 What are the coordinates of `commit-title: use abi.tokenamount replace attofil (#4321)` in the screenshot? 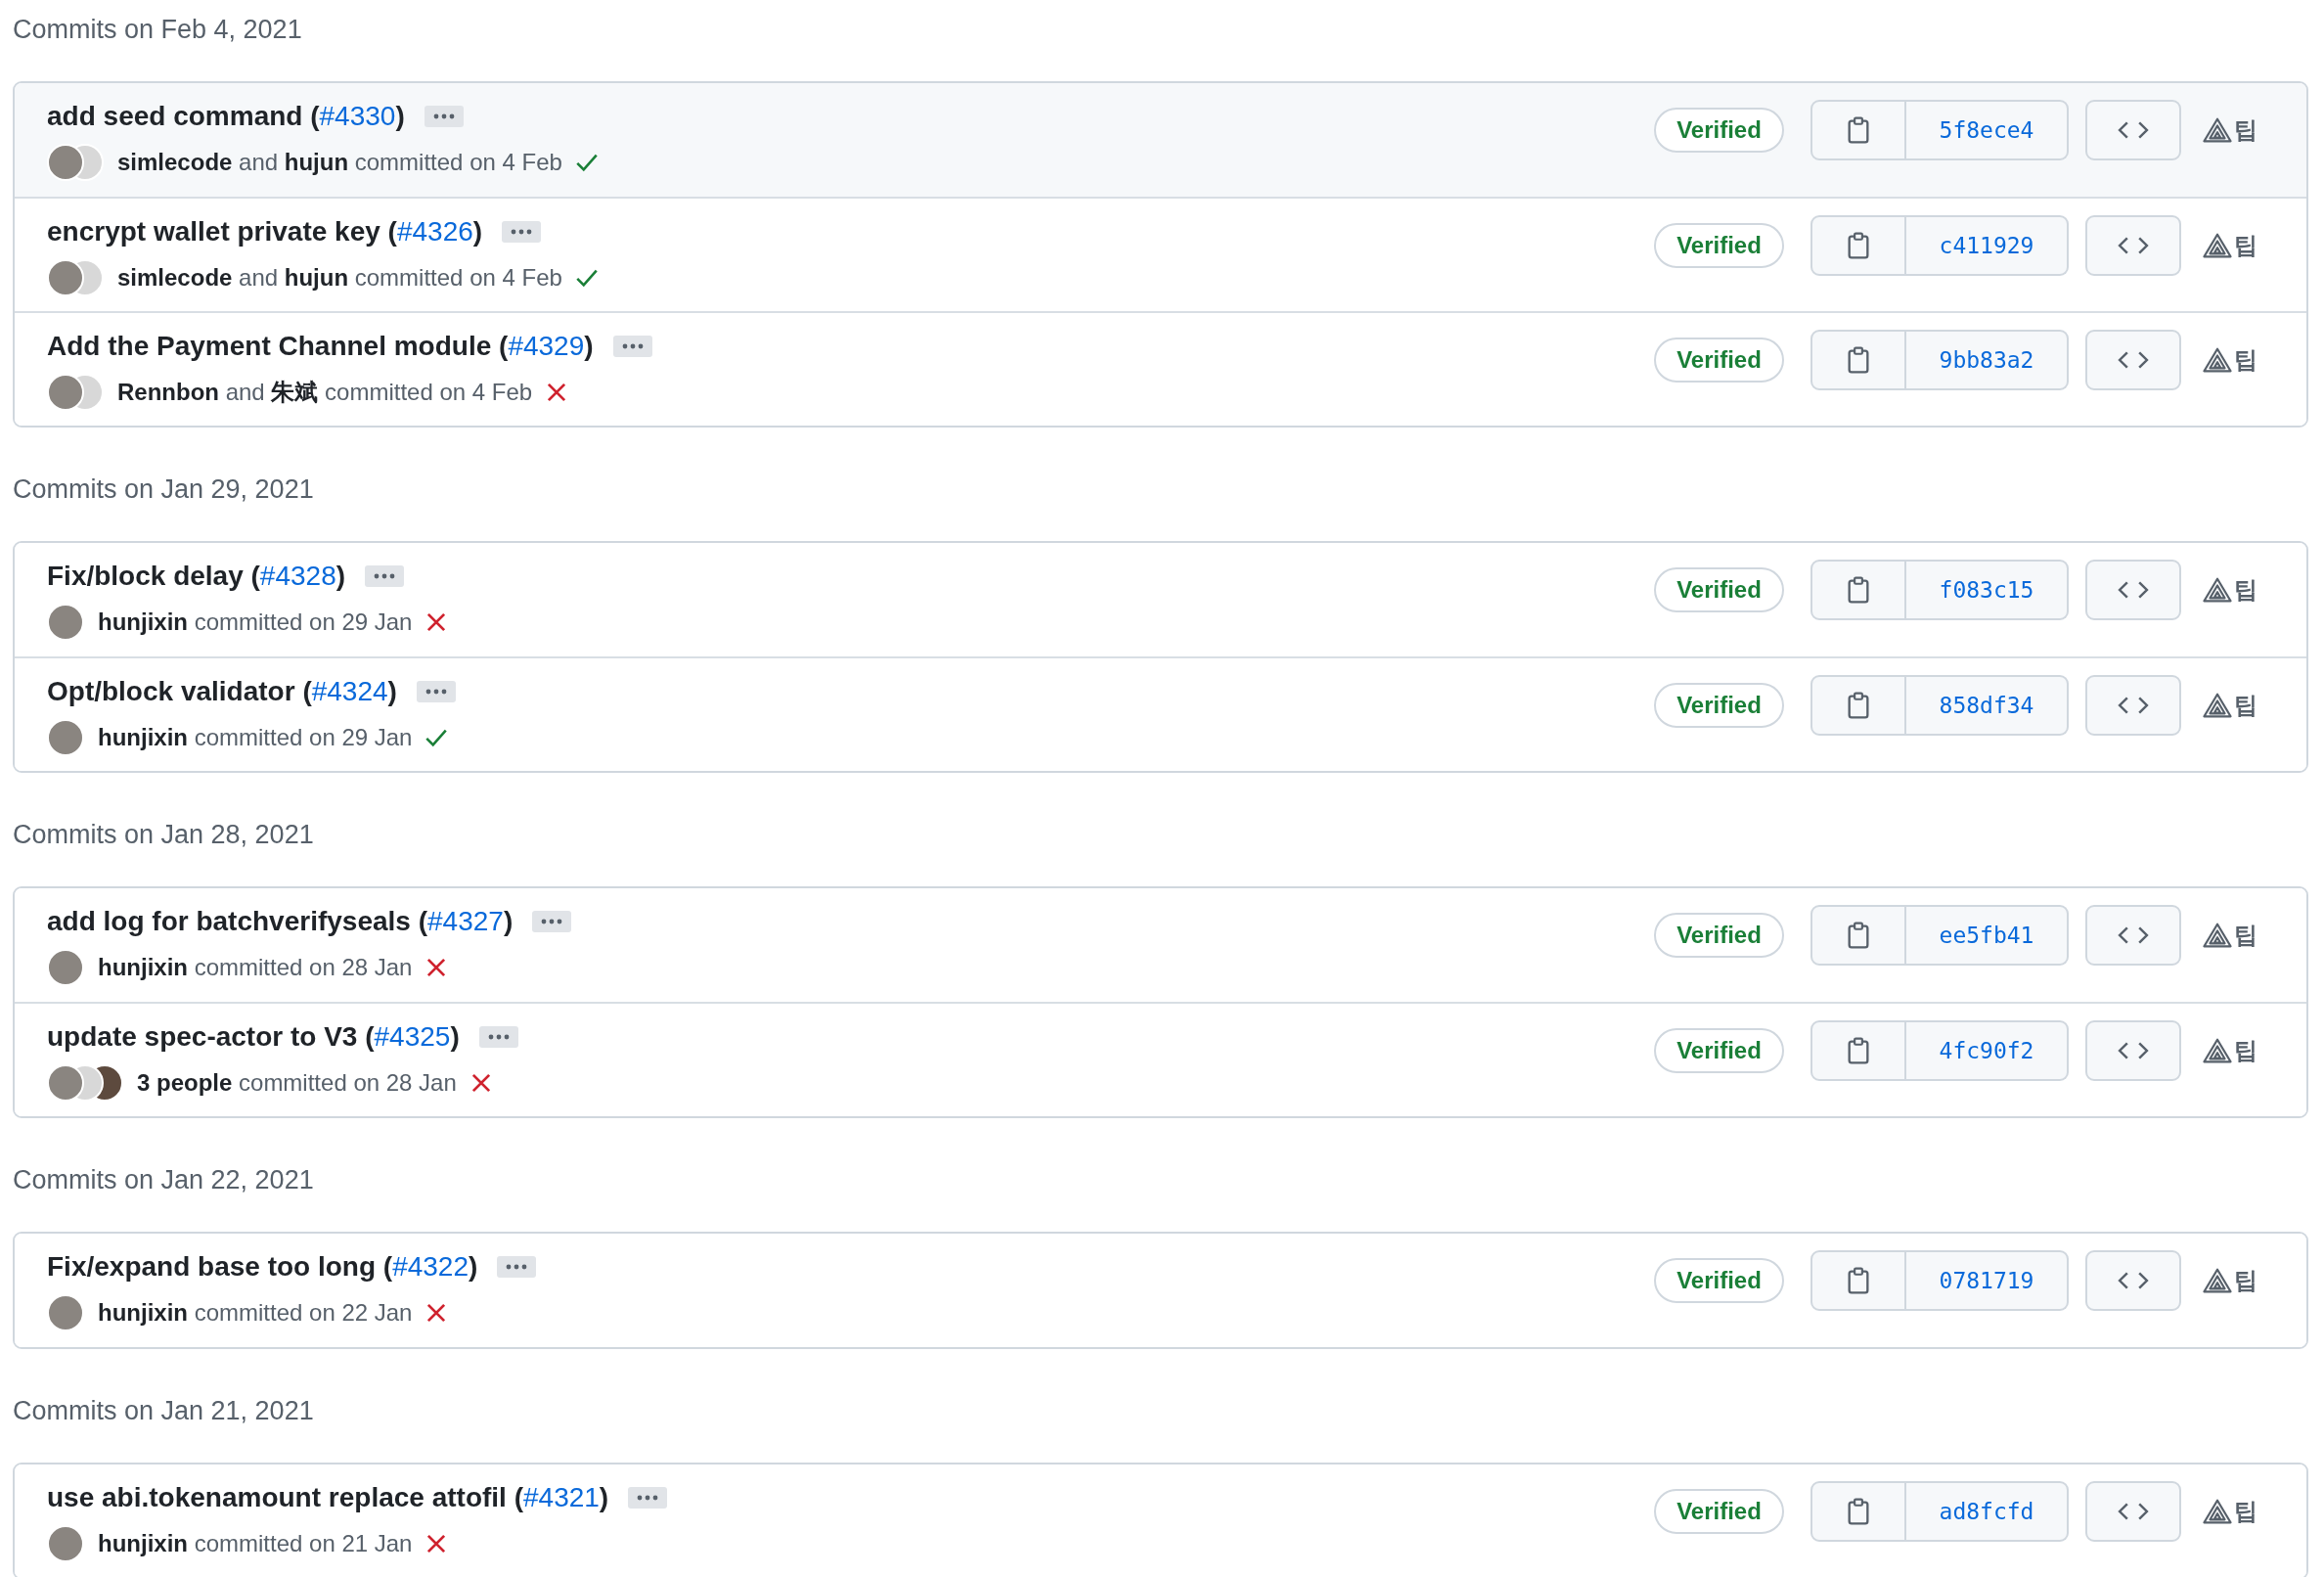 It's located at (328, 1498).